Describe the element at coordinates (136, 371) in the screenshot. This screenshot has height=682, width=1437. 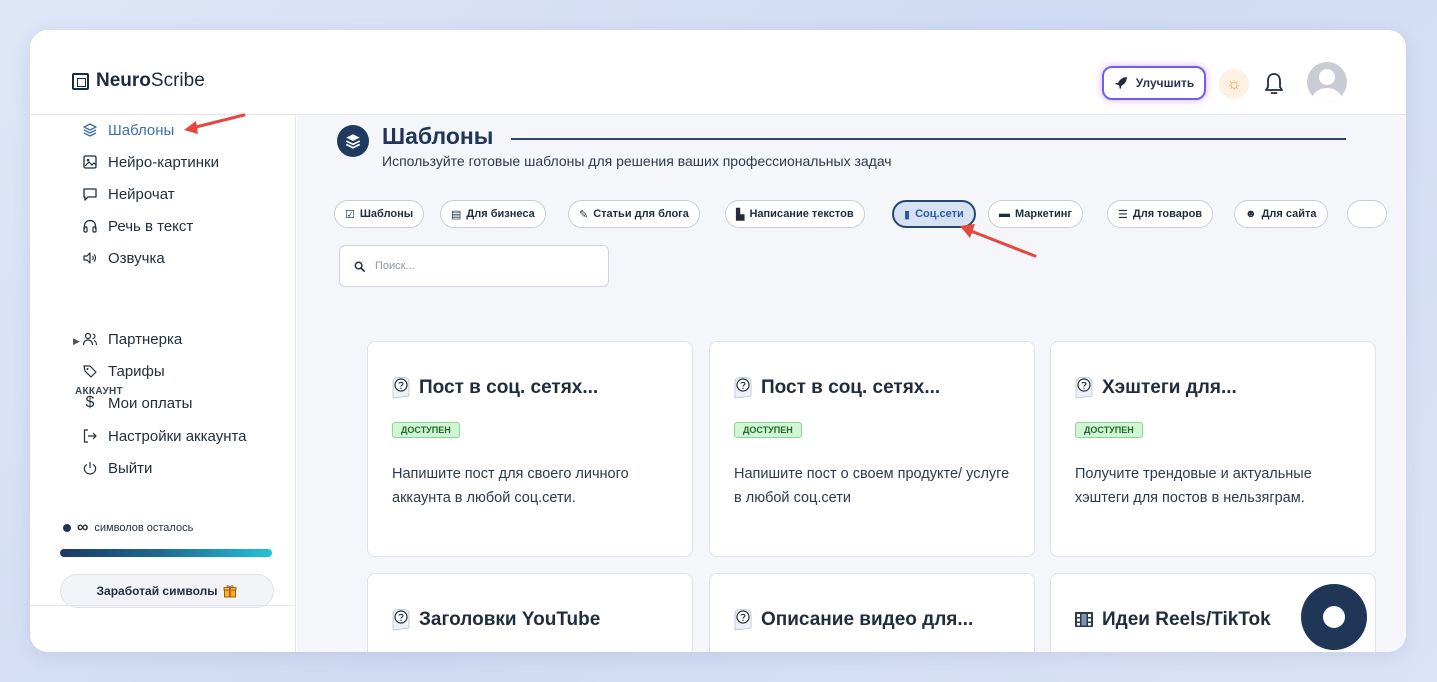
I see `sidebar-item-label: Тарифы` at that location.